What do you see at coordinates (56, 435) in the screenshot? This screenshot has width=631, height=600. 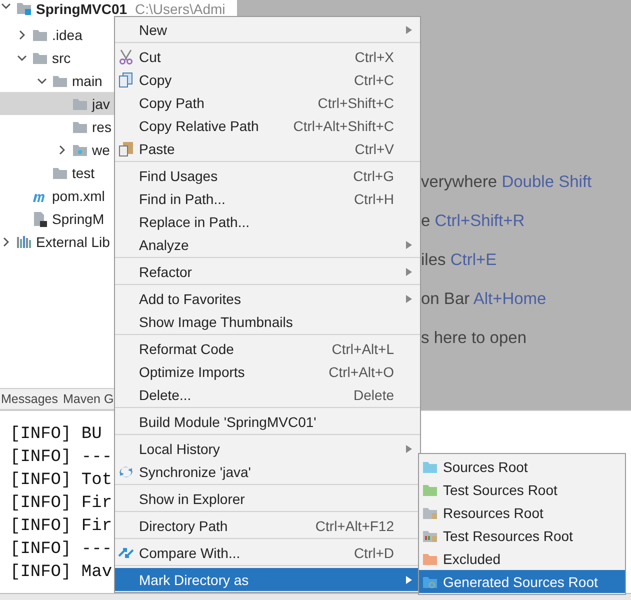 I see `console-line: [INFO] BU` at bounding box center [56, 435].